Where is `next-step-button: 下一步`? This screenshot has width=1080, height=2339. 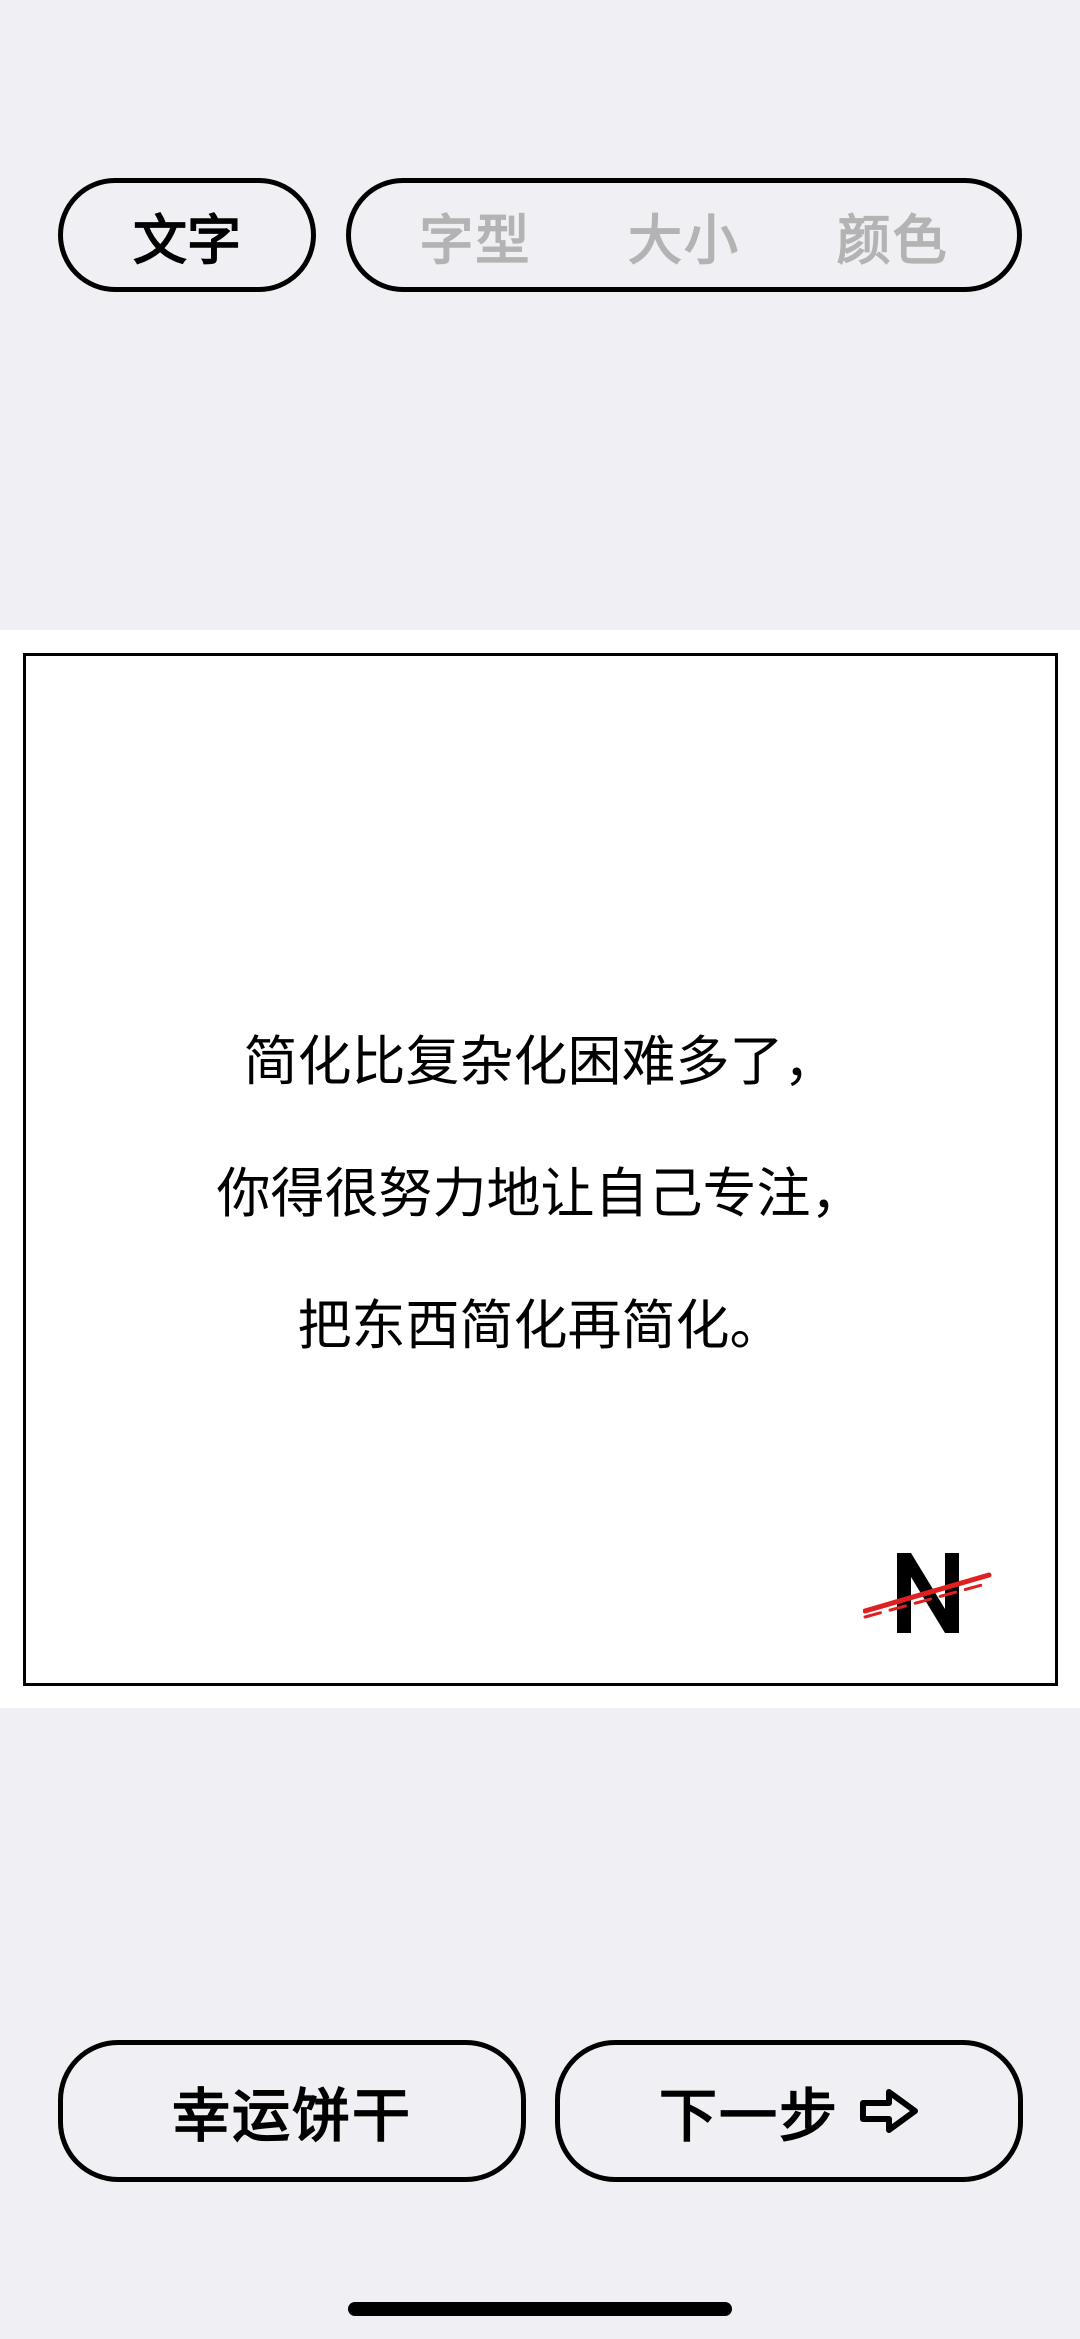
next-step-button: 下一步 is located at coordinates (789, 2111).